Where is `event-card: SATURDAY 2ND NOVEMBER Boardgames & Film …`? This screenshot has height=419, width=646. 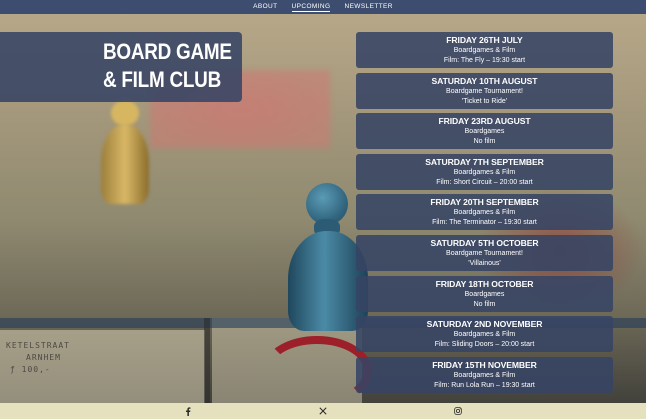 event-card: SATURDAY 2ND NOVEMBER Boardgames & Film … is located at coordinates (484, 334).